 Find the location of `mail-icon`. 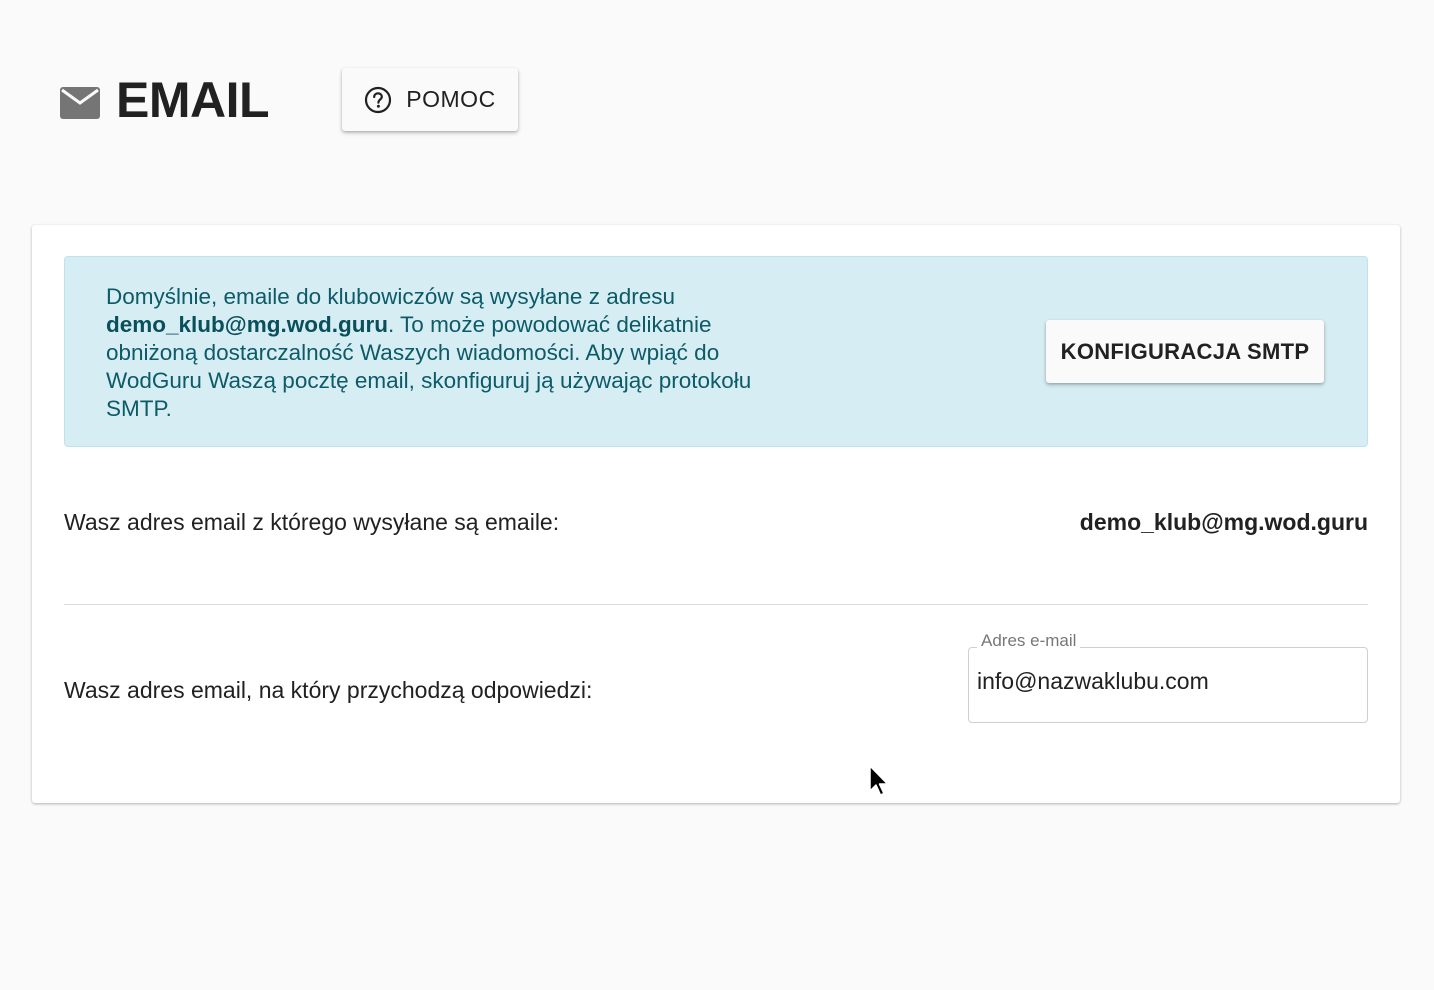

mail-icon is located at coordinates (80, 103).